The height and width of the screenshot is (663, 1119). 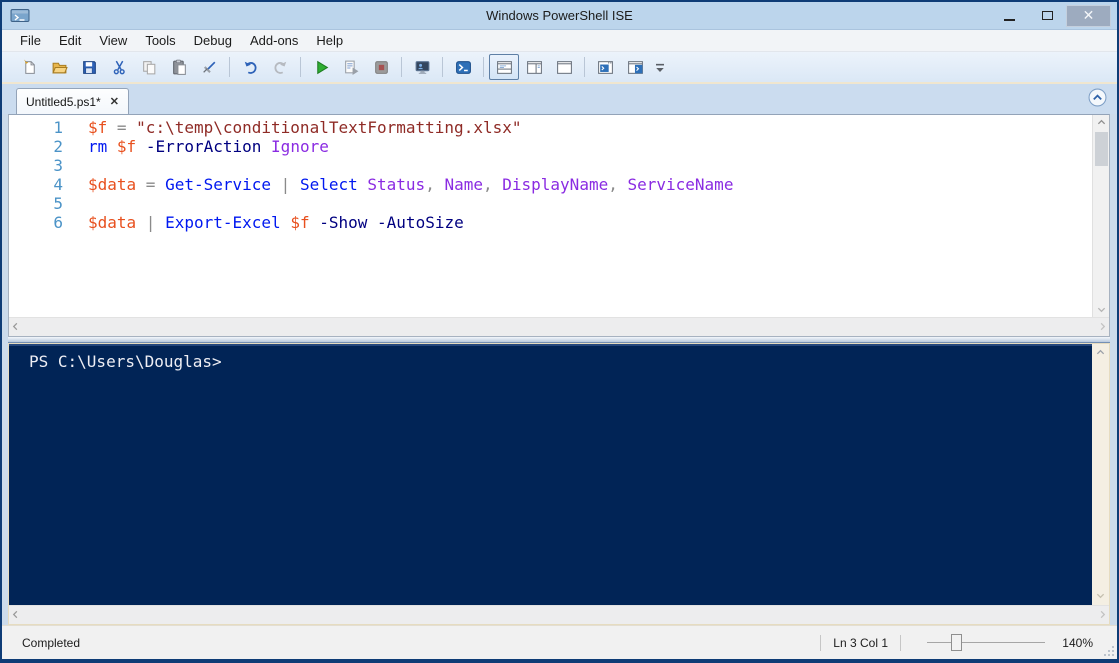 I want to click on run-selection-button, so click(x=351, y=67).